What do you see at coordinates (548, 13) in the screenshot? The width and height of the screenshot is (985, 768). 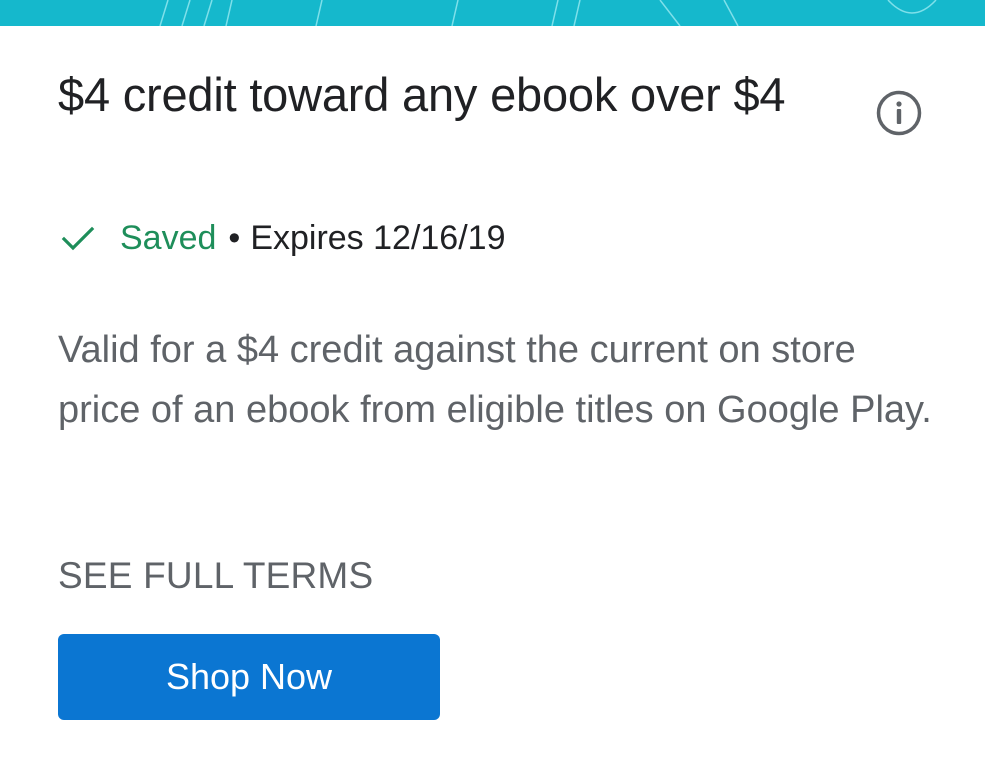 I see `banner-pattern` at bounding box center [548, 13].